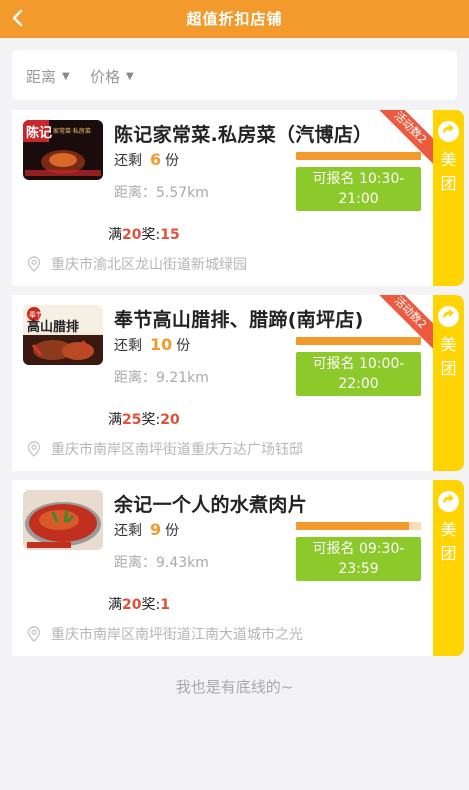 Image resolution: width=469 pixels, height=790 pixels. Describe the element at coordinates (352, 526) in the screenshot. I see `progress-fill` at that location.